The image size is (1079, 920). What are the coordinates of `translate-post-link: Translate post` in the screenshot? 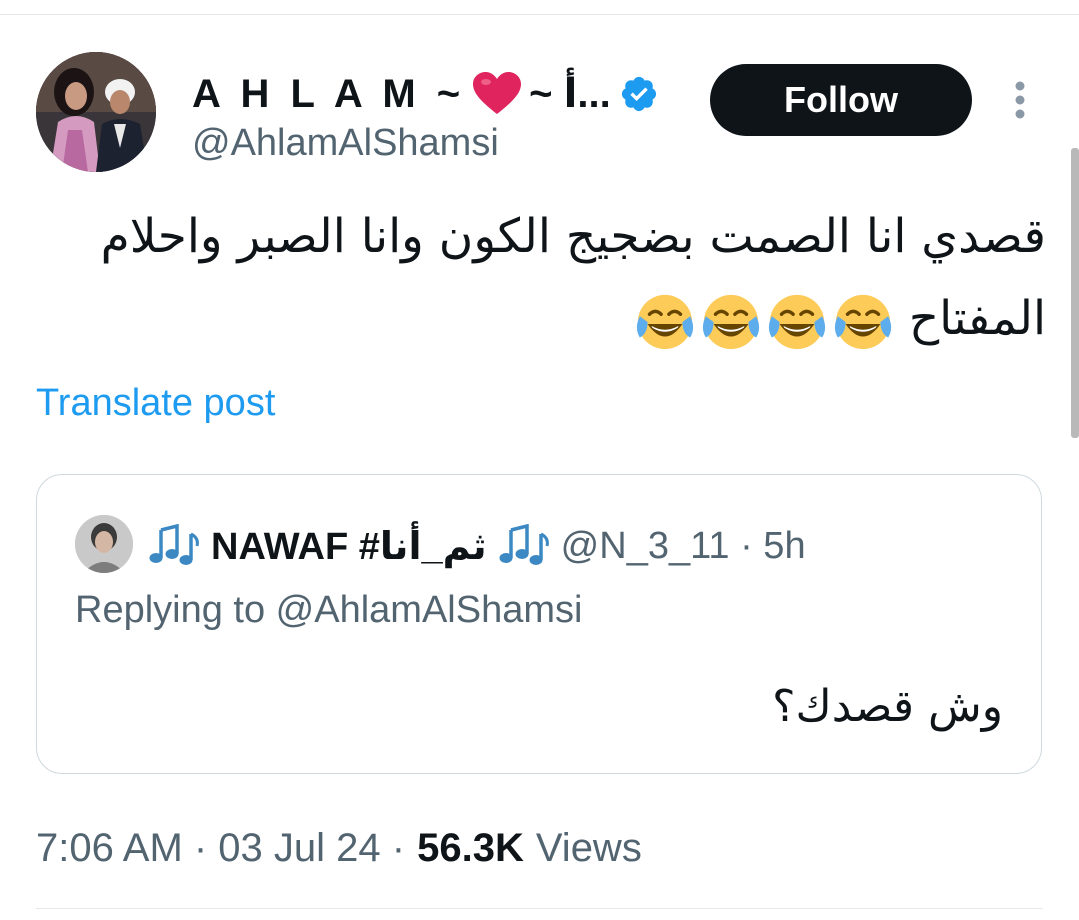 It's located at (155, 403).